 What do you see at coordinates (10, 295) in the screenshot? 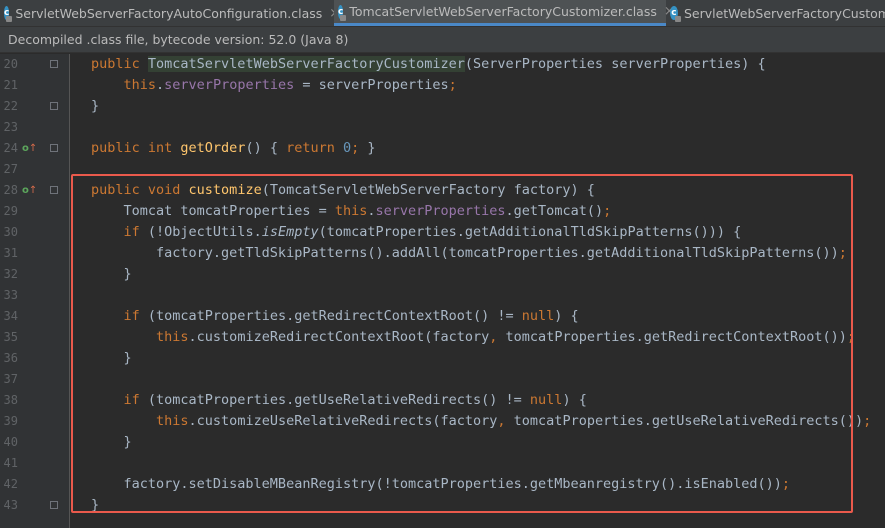
I see `line-number: 33` at bounding box center [10, 295].